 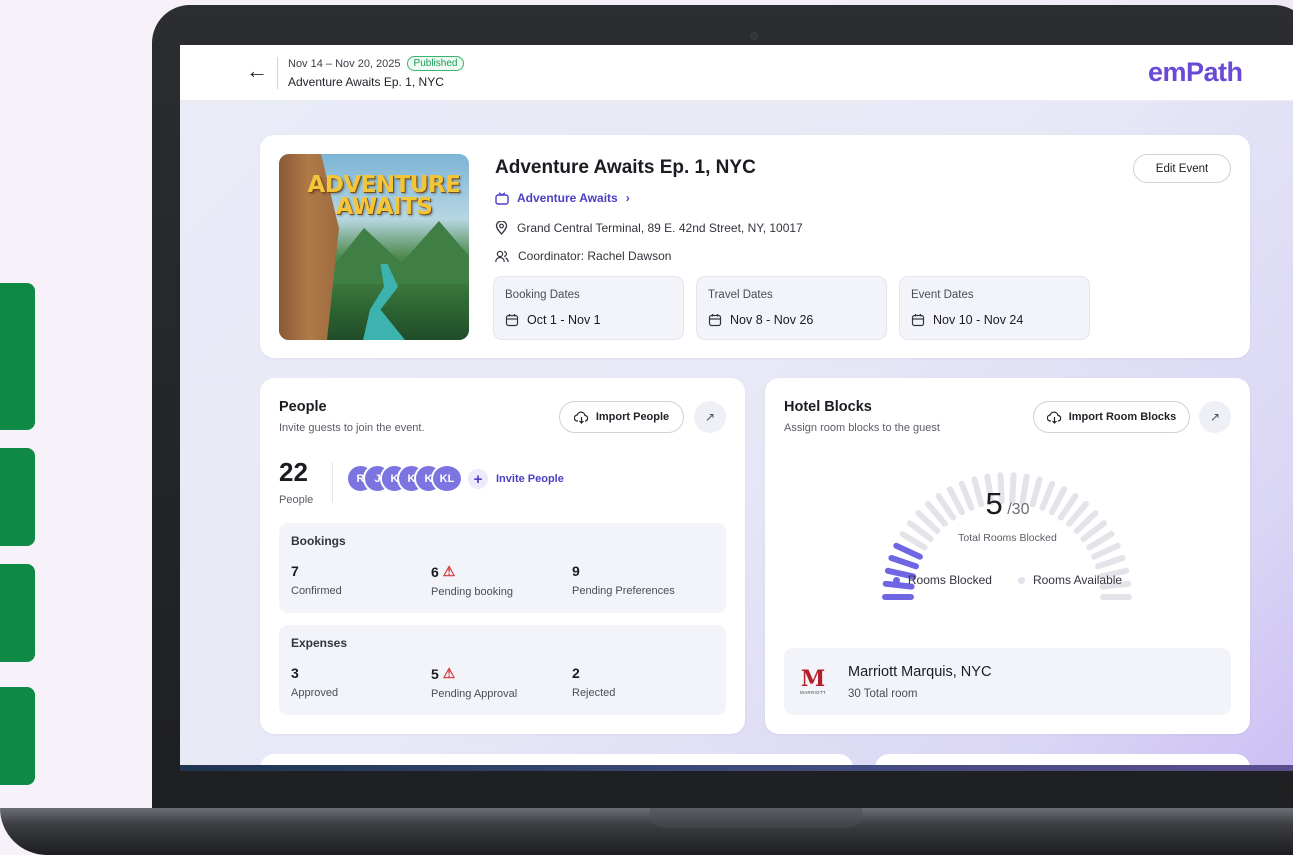 What do you see at coordinates (1182, 168) in the screenshot?
I see `edit-event-button: Edit Event` at bounding box center [1182, 168].